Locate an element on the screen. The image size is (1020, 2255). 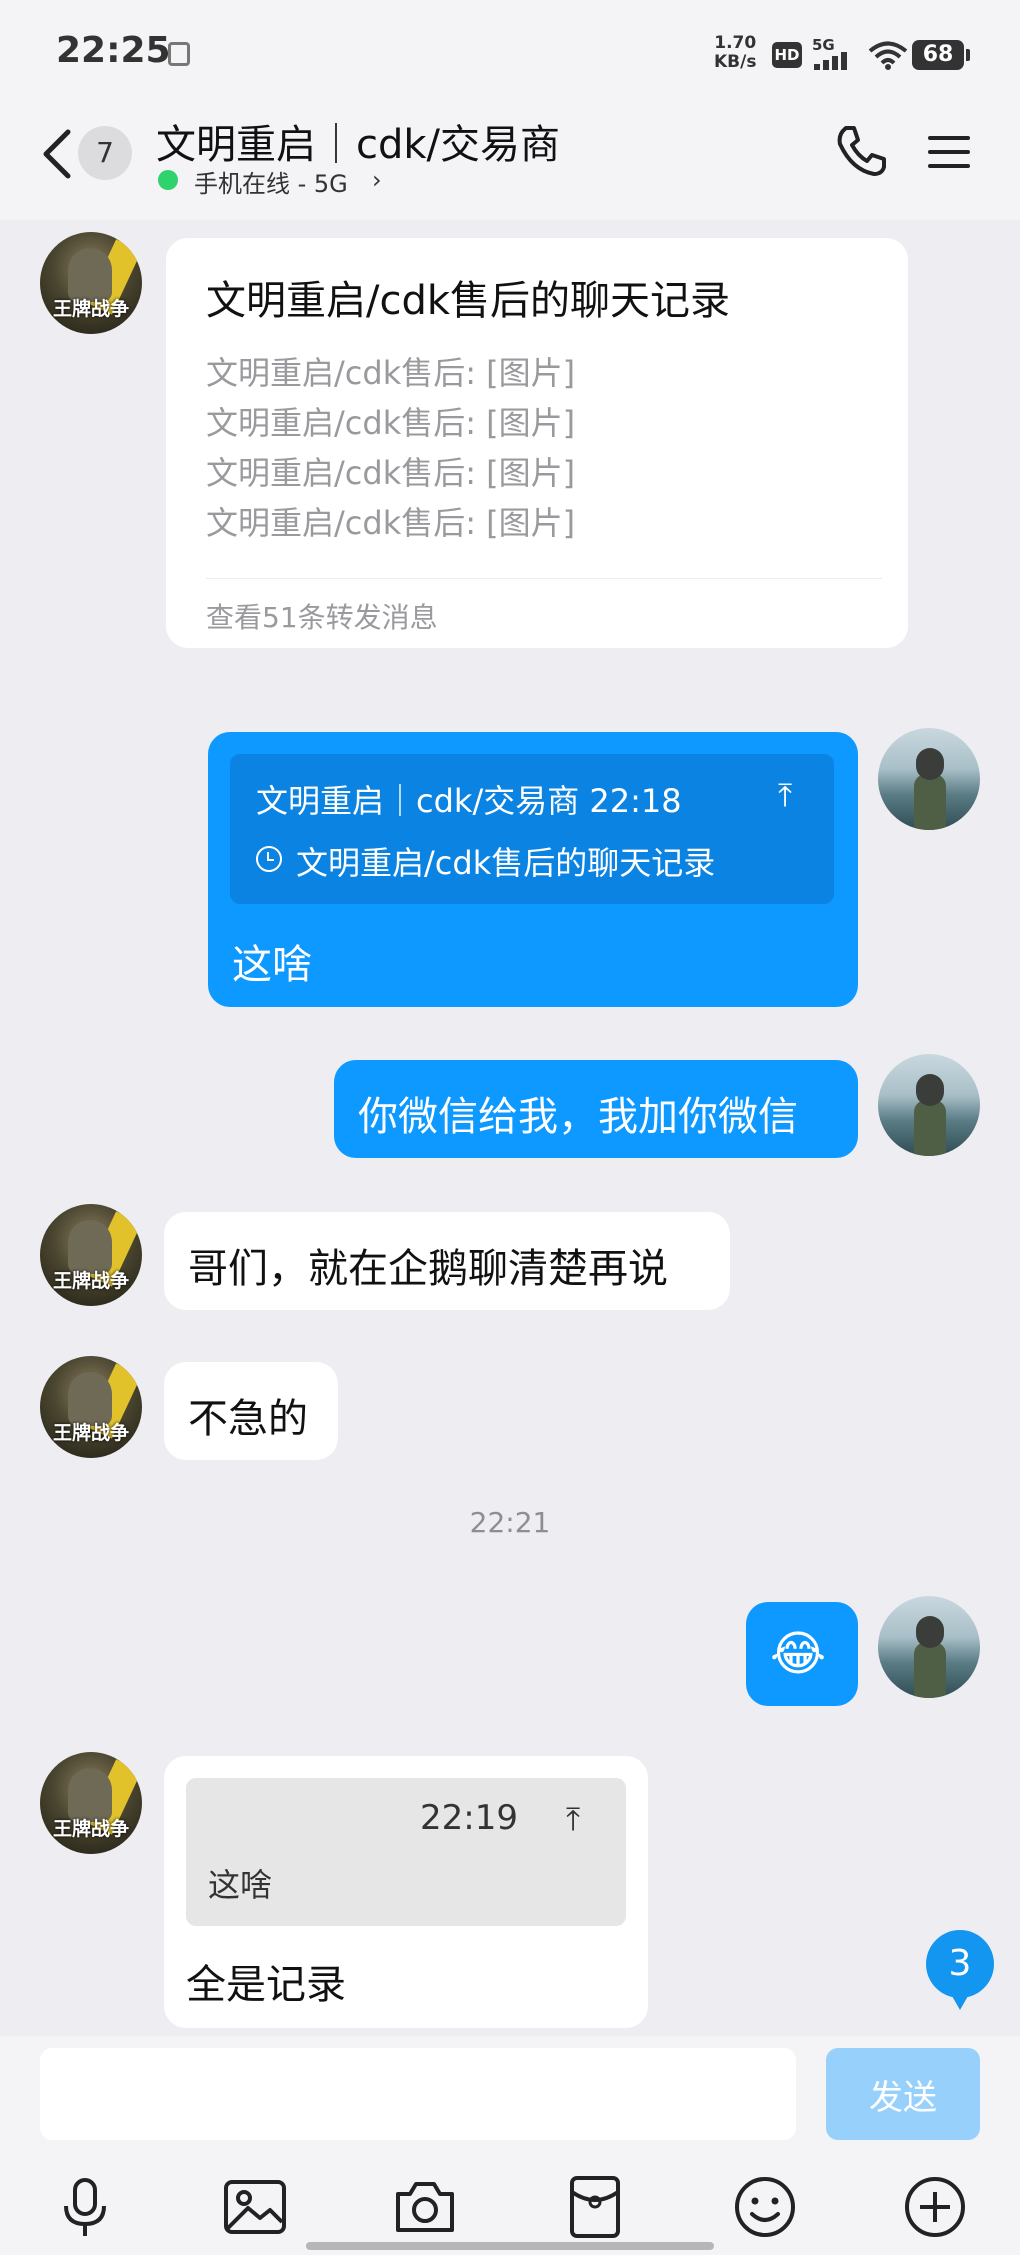
received-message-bubble: 哥们，就在企鹅聊清楚再说 is located at coordinates (447, 1261).